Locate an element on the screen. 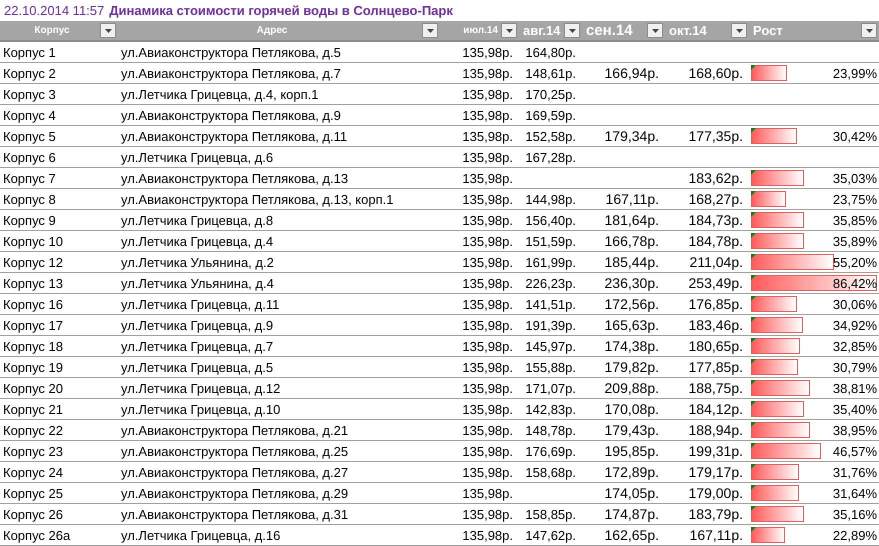  column-header: Рост is located at coordinates (768, 30).